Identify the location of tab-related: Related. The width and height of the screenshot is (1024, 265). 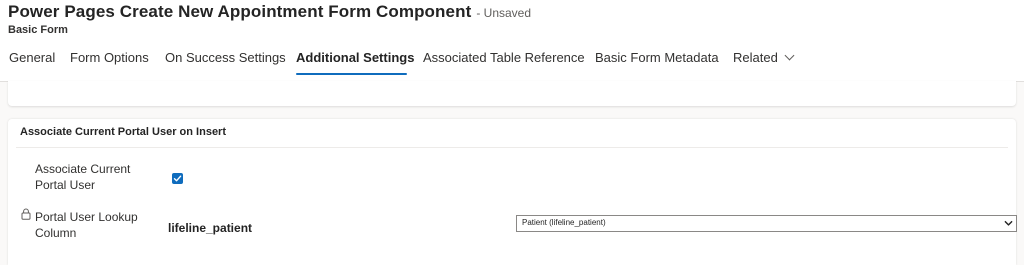
(764, 57).